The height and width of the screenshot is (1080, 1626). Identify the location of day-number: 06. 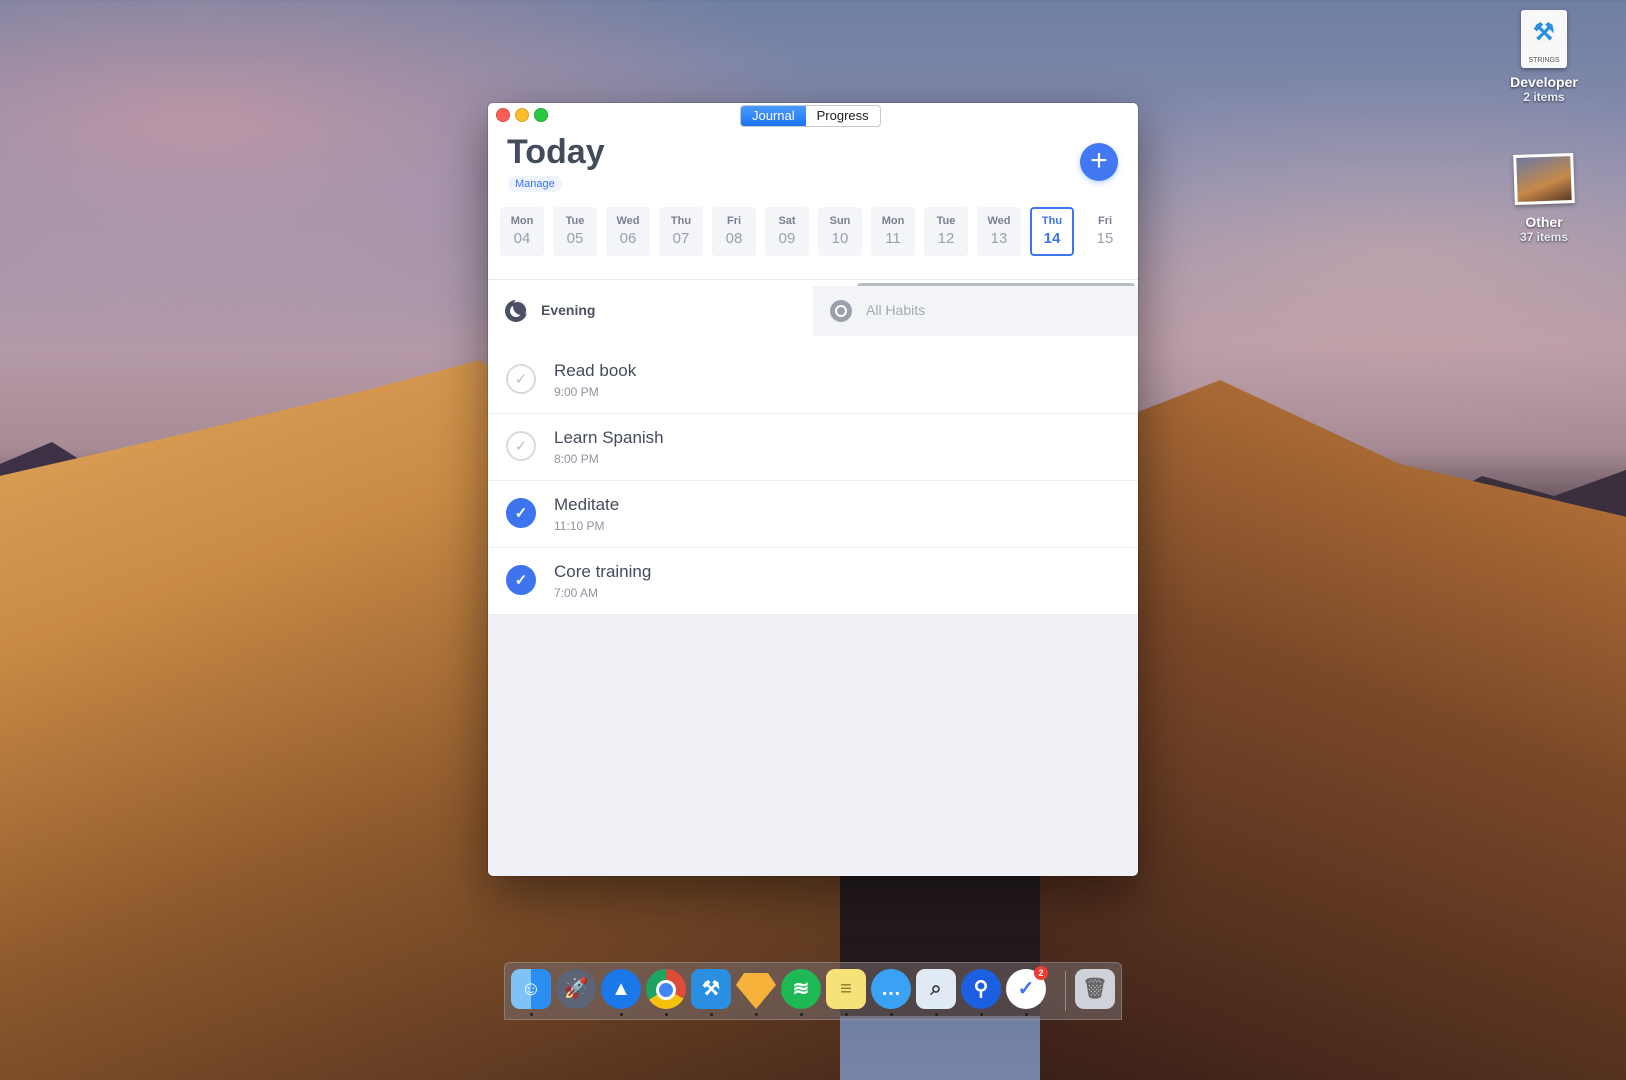
(628, 238).